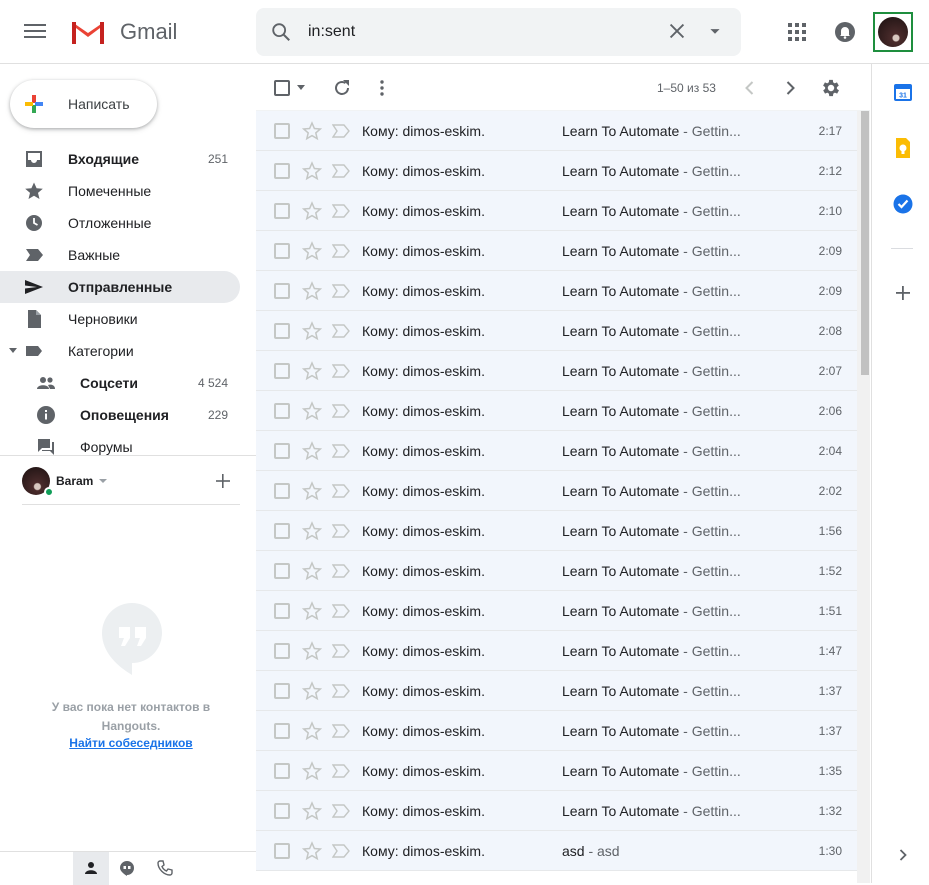  I want to click on search-input: in:sent, so click(331, 32).